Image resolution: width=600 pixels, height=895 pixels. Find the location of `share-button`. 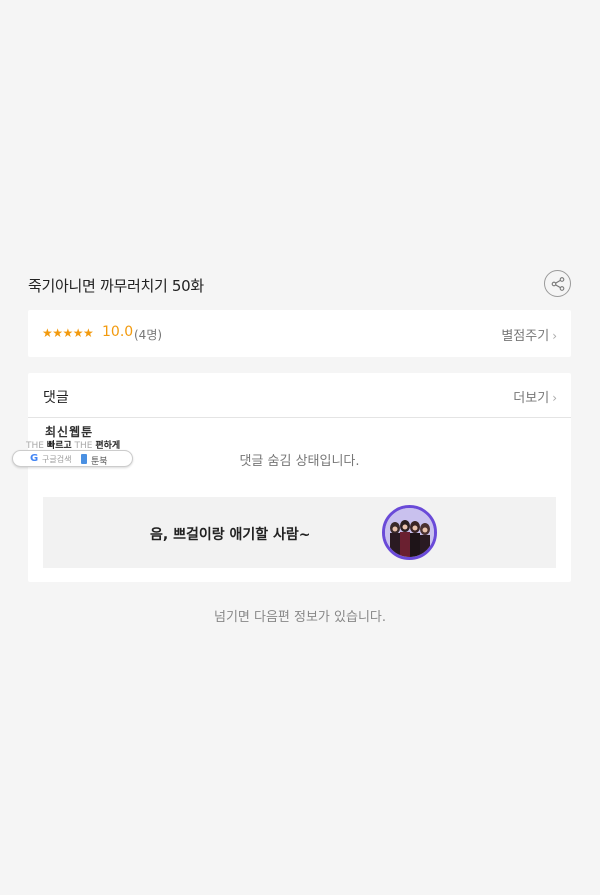

share-button is located at coordinates (557, 283).